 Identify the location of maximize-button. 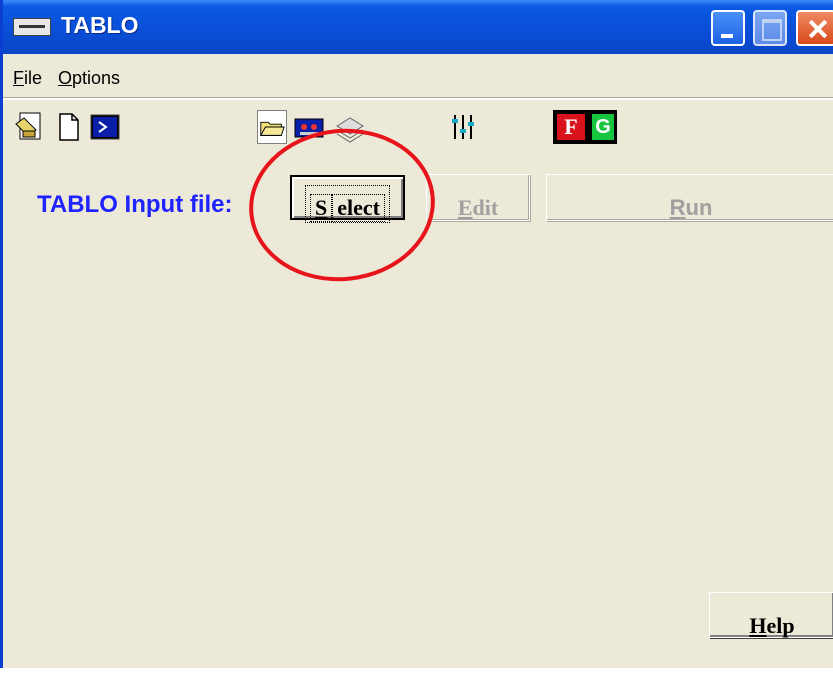
(770, 28).